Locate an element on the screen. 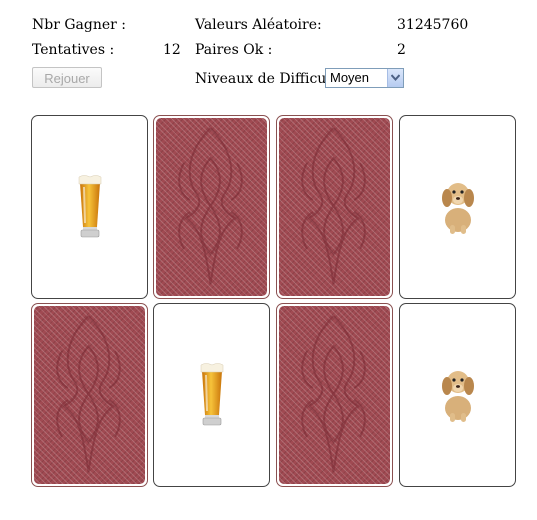 The height and width of the screenshot is (520, 537). dropdown-arrow-button is located at coordinates (395, 78).